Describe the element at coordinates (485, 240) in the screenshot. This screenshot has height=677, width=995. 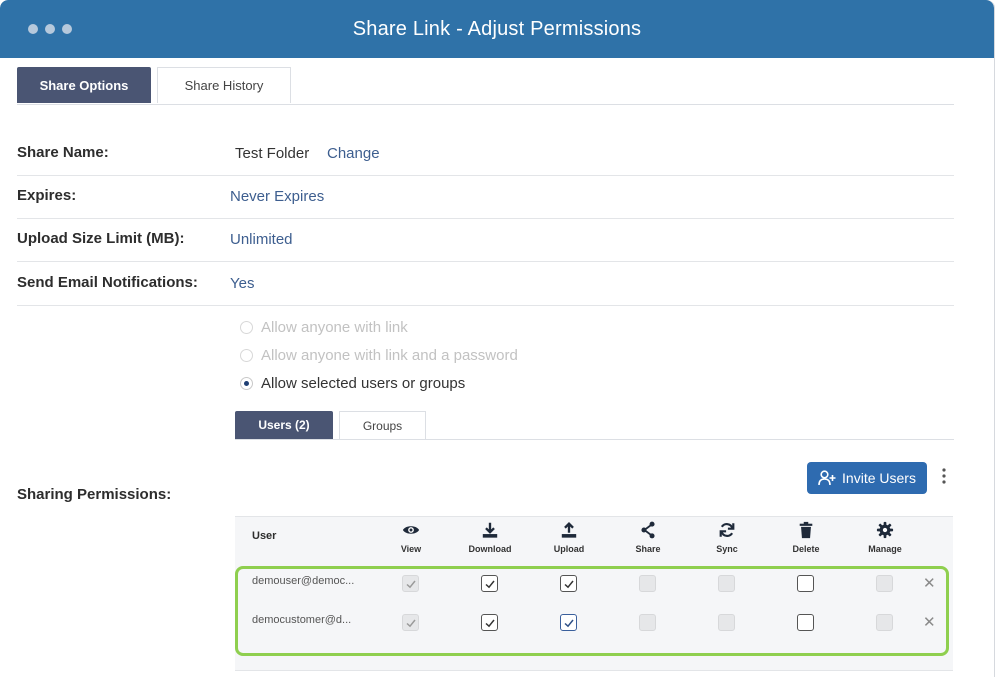
I see `upload-limit-row: Upload Size Limit (MB): Unlimited` at that location.